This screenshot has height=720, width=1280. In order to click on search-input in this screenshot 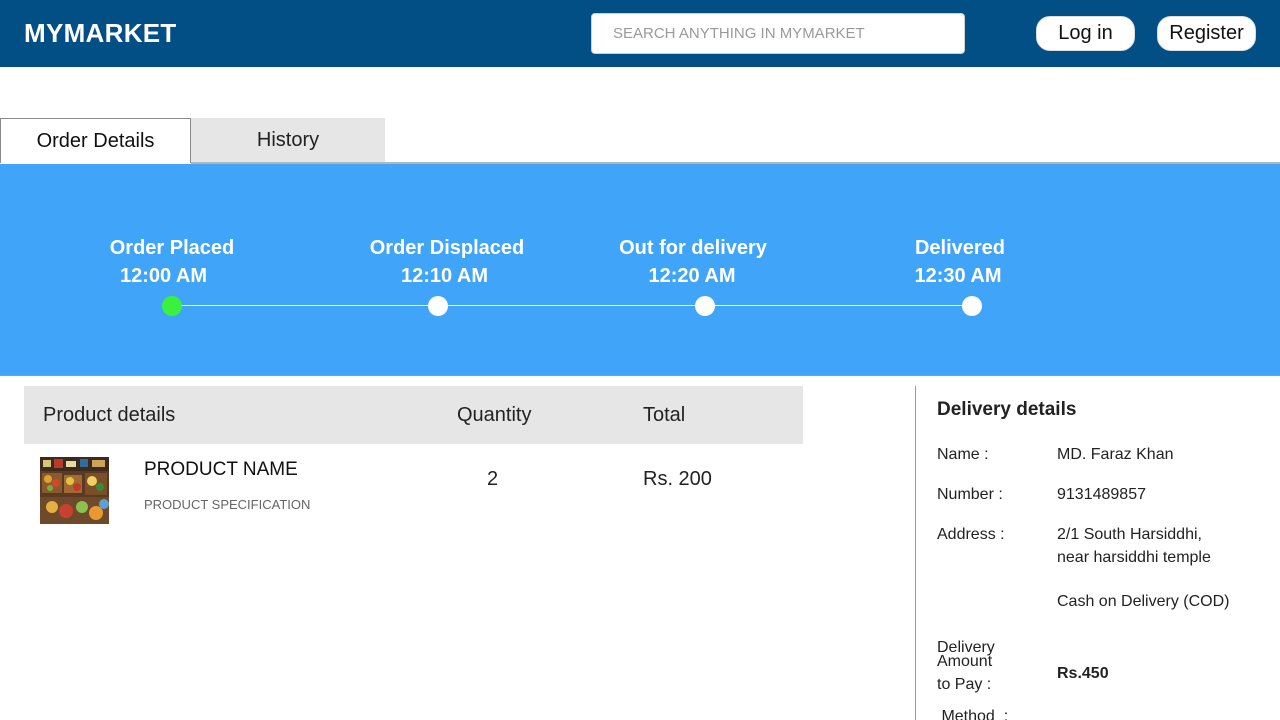, I will do `click(778, 33)`.